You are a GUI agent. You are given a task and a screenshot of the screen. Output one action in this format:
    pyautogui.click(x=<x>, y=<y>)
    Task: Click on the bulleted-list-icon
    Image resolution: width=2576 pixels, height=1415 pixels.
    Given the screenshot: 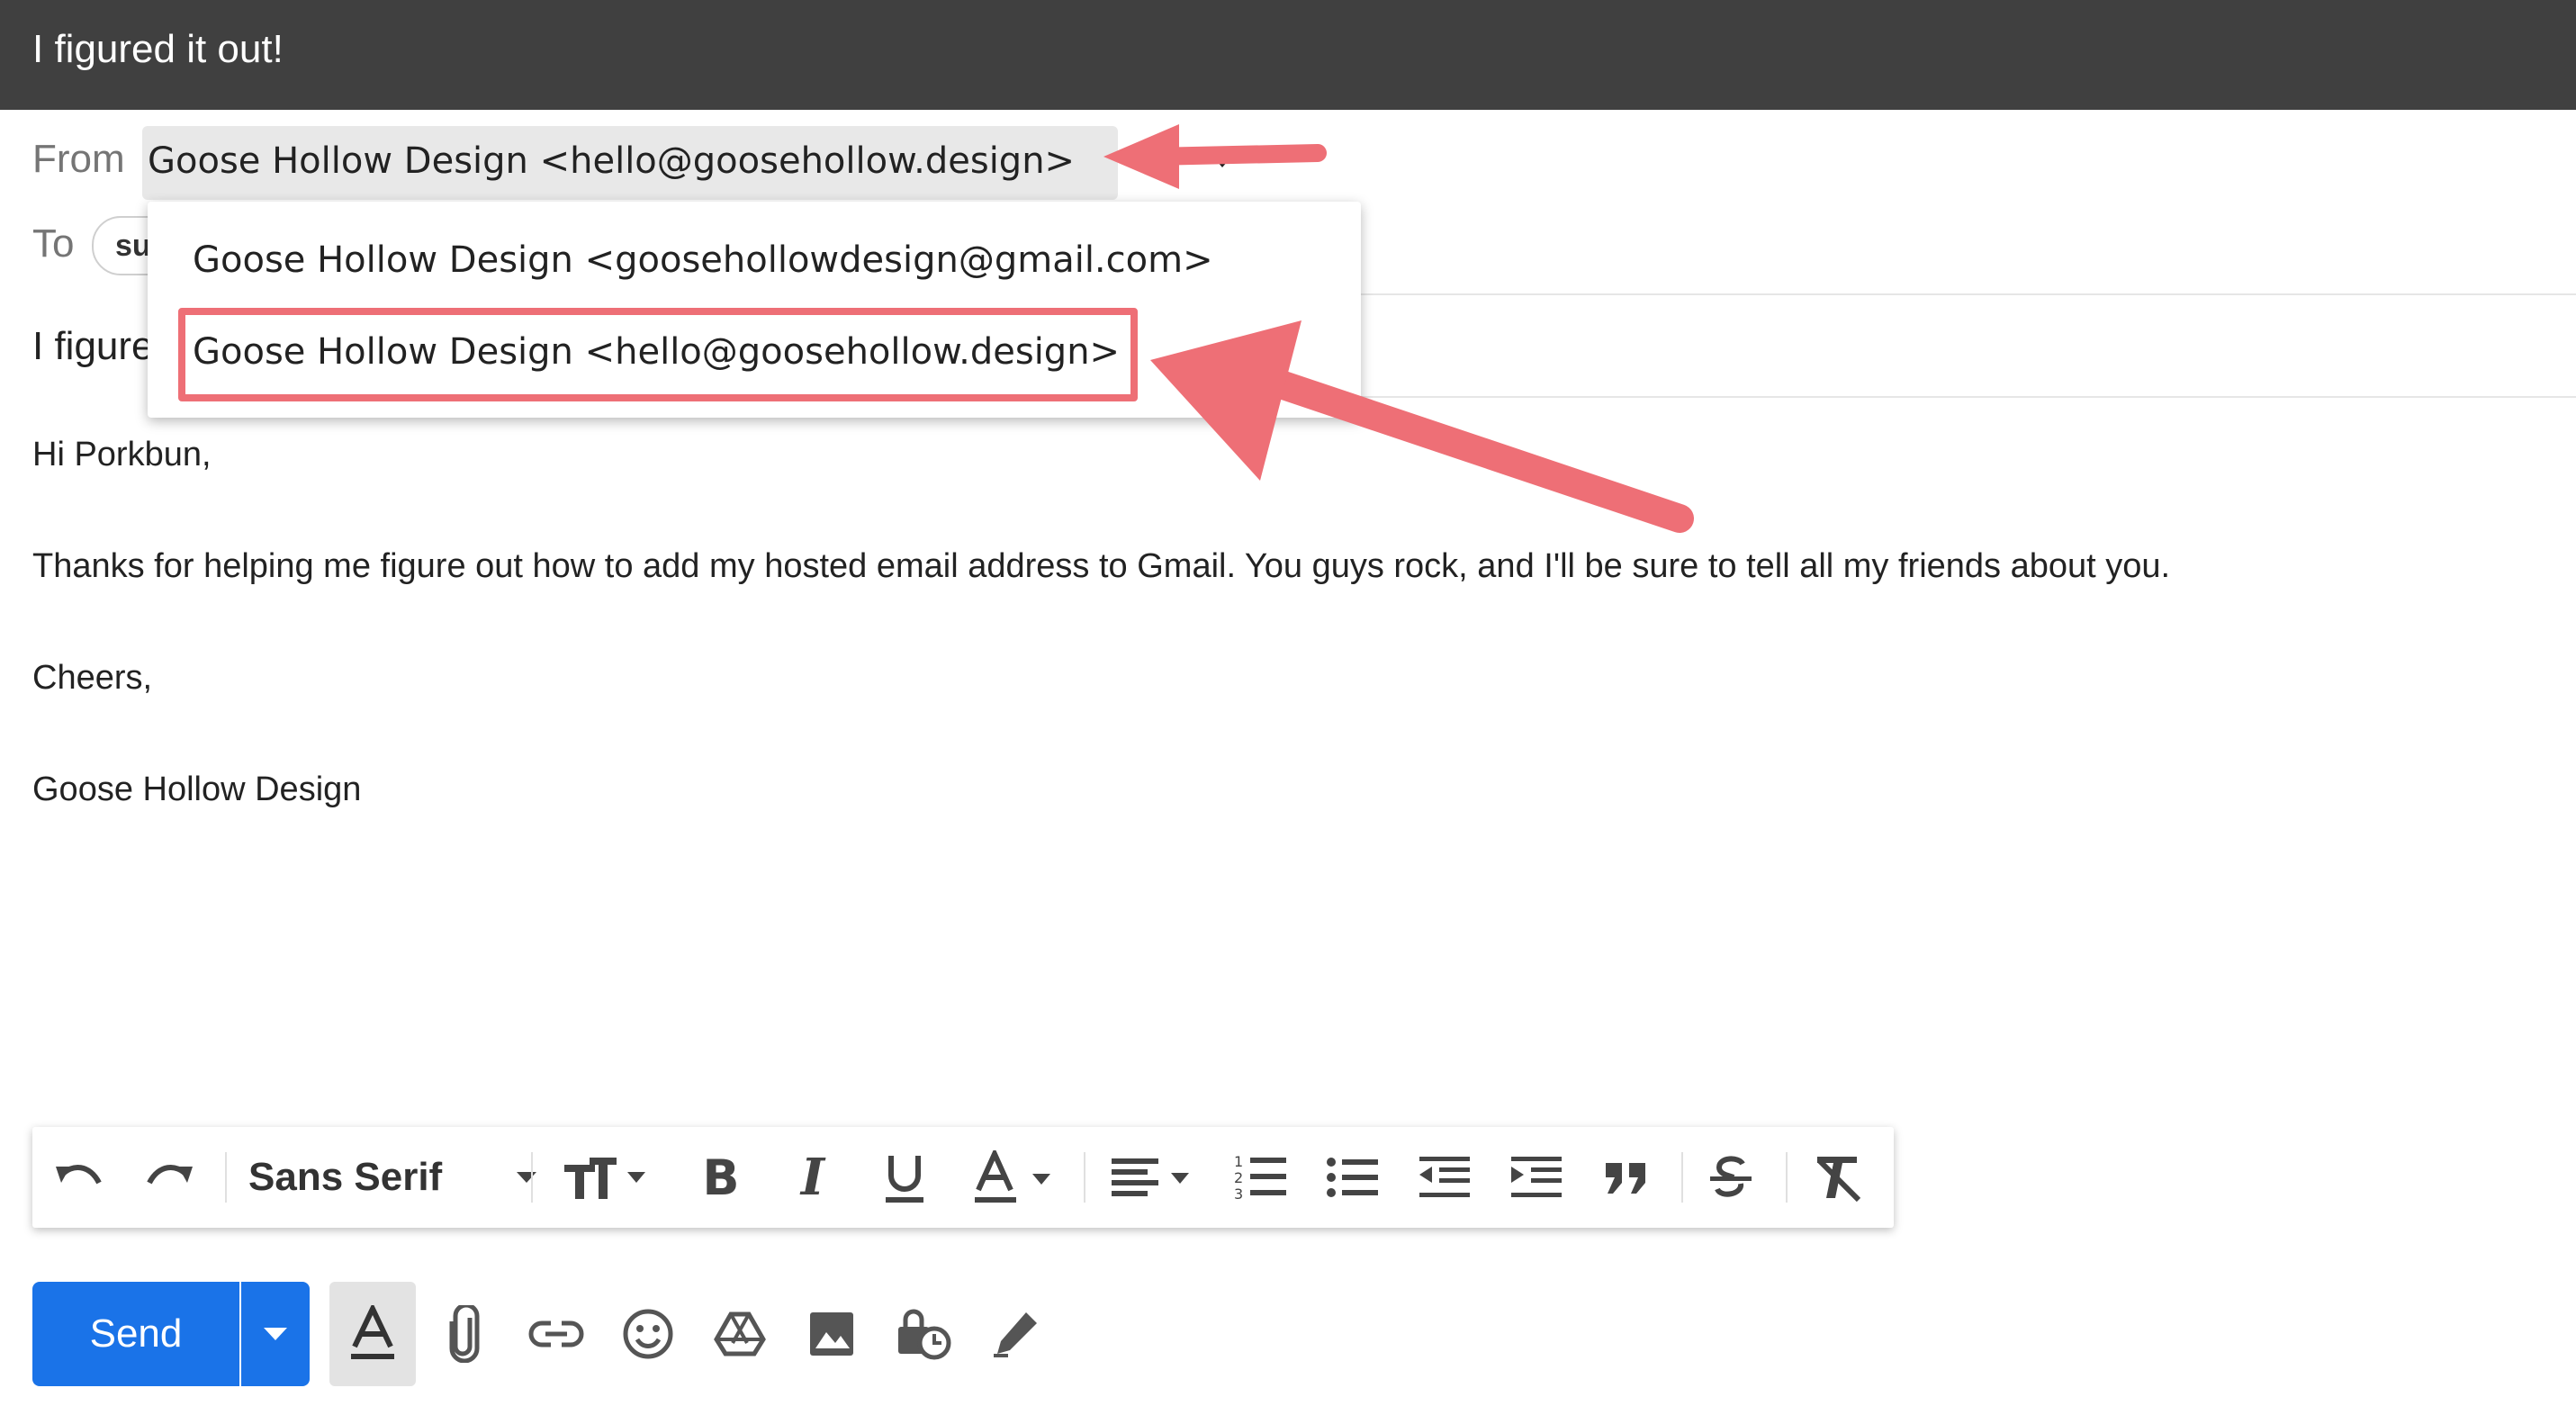 What is the action you would take?
    pyautogui.click(x=1352, y=1177)
    